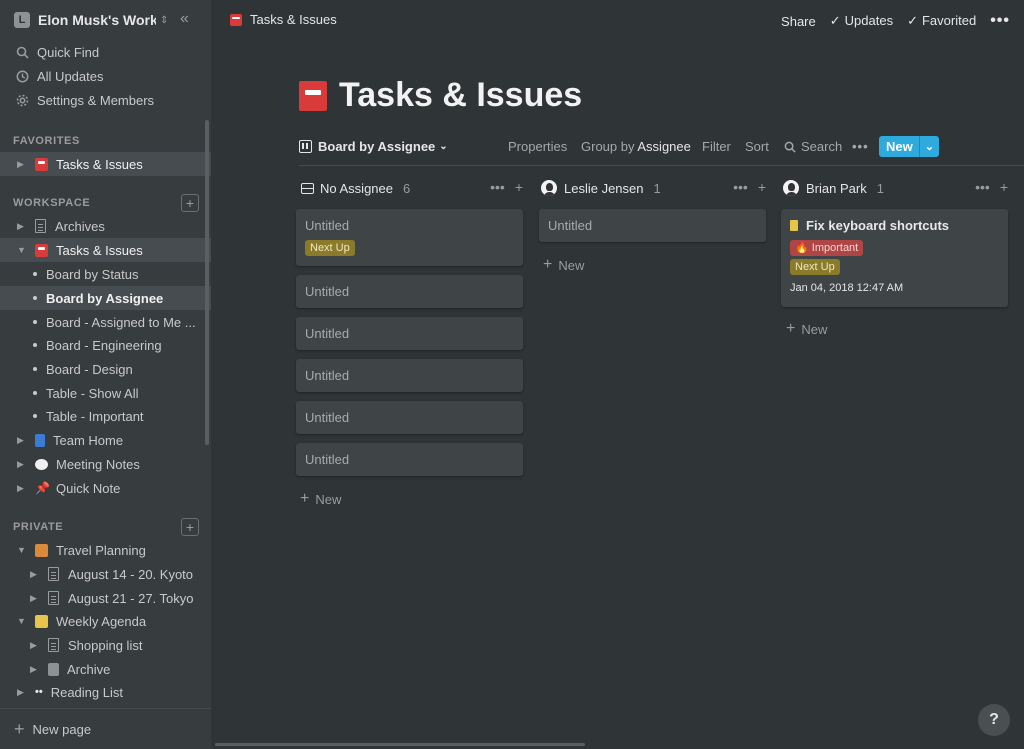 This screenshot has height=749, width=1024. Describe the element at coordinates (38, 527) in the screenshot. I see `private-section-label: PRIVATE` at that location.